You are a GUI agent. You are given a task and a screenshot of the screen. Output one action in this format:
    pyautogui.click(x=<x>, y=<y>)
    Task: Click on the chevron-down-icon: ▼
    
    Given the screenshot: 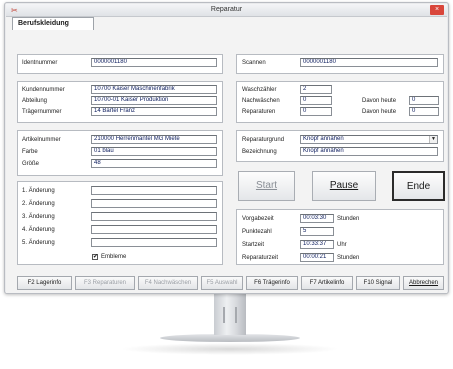 What is the action you would take?
    pyautogui.click(x=433, y=139)
    